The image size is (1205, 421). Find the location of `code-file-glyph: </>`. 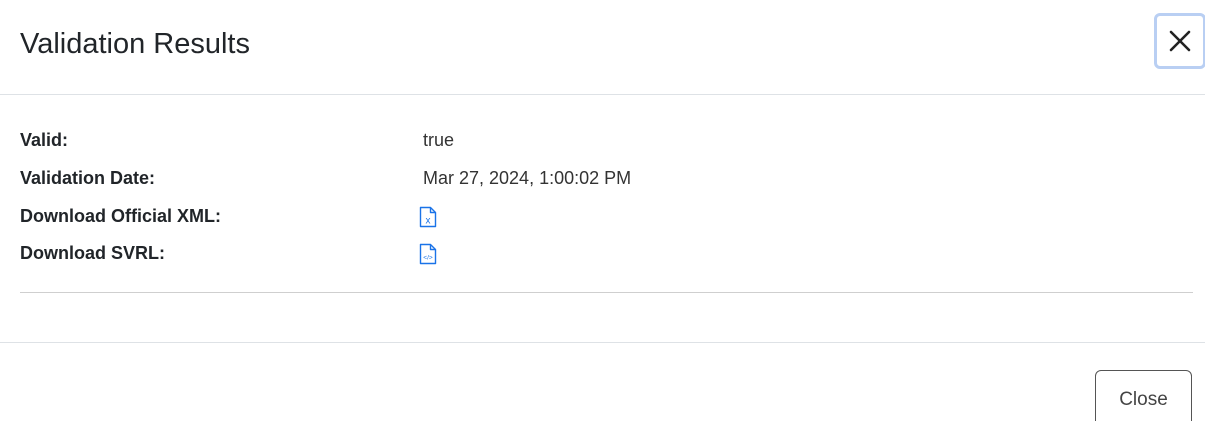

code-file-glyph: </> is located at coordinates (428, 258).